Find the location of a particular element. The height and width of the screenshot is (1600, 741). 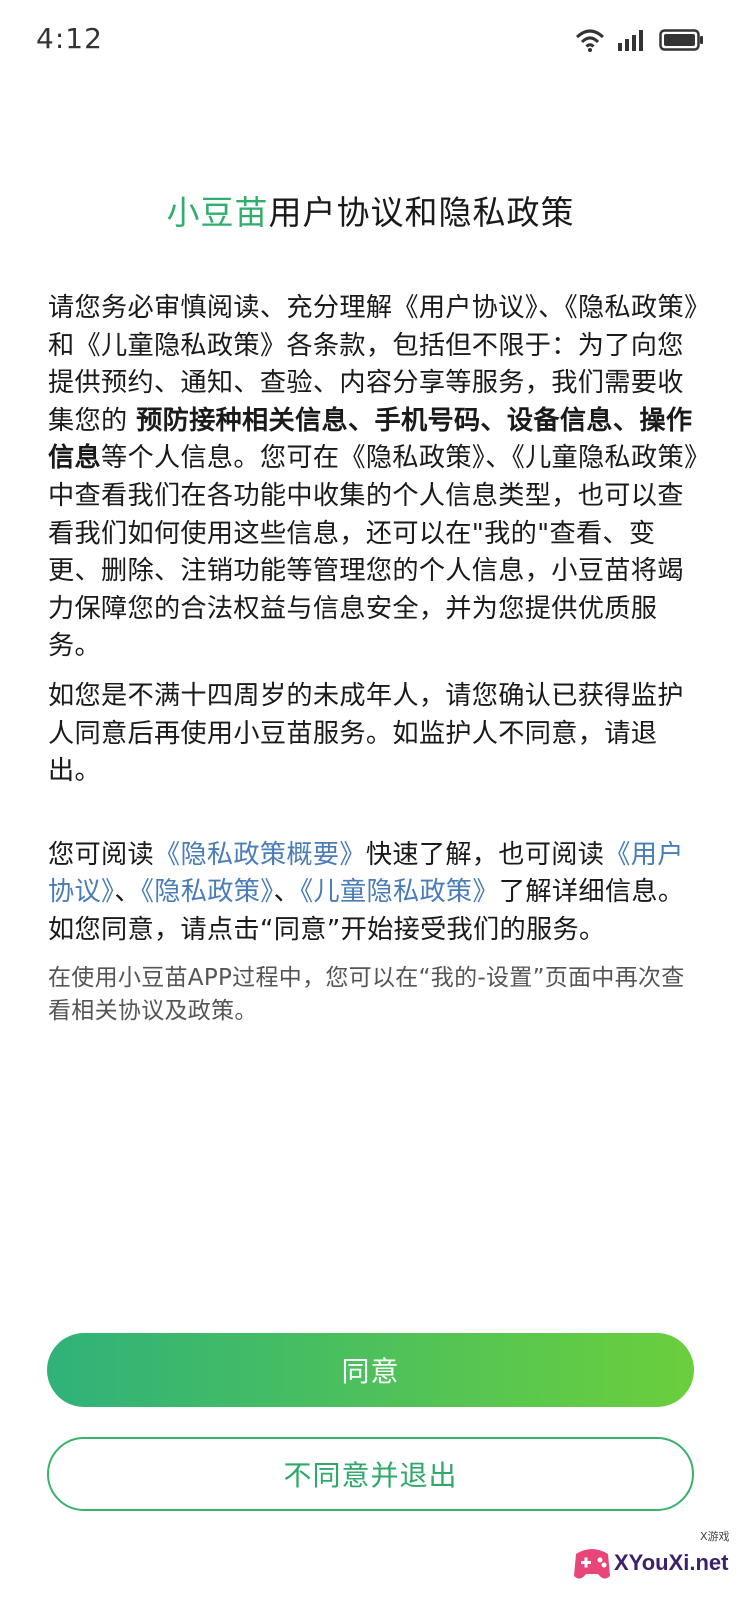

gamepad-logo-icon is located at coordinates (592, 1564).